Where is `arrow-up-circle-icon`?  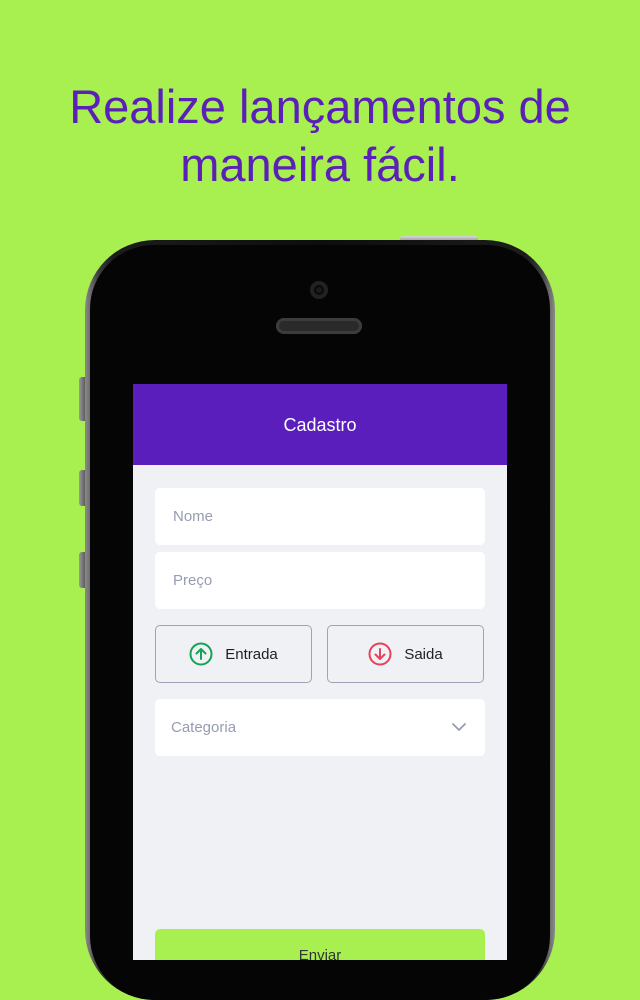 arrow-up-circle-icon is located at coordinates (201, 654).